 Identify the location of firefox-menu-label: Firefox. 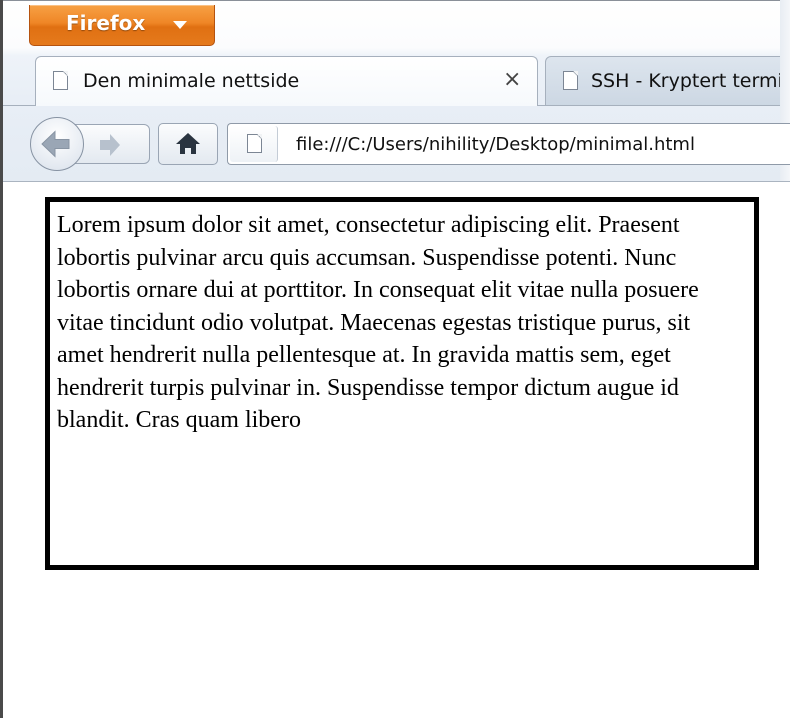
(106, 23).